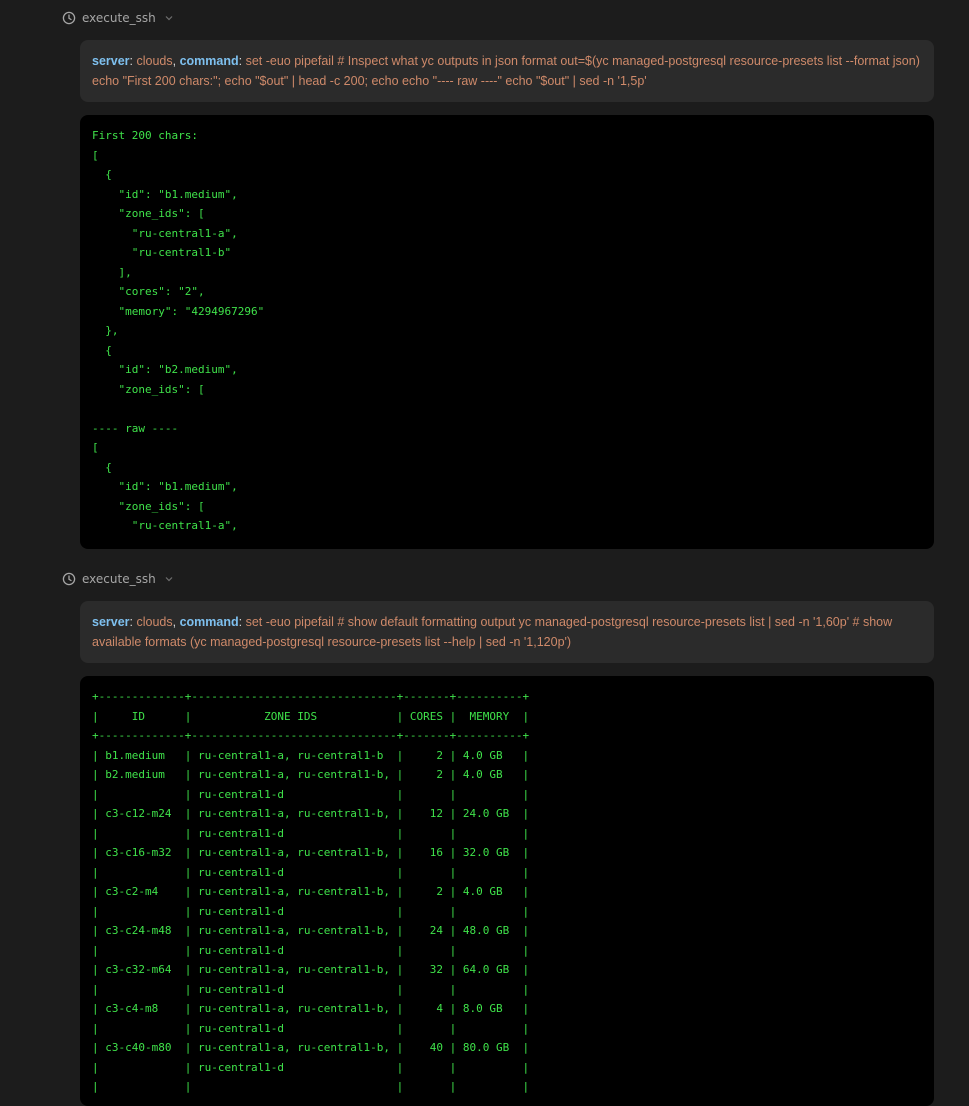 This screenshot has width=969, height=1106. I want to click on terminal-line: | | | | |, so click(311, 1086).